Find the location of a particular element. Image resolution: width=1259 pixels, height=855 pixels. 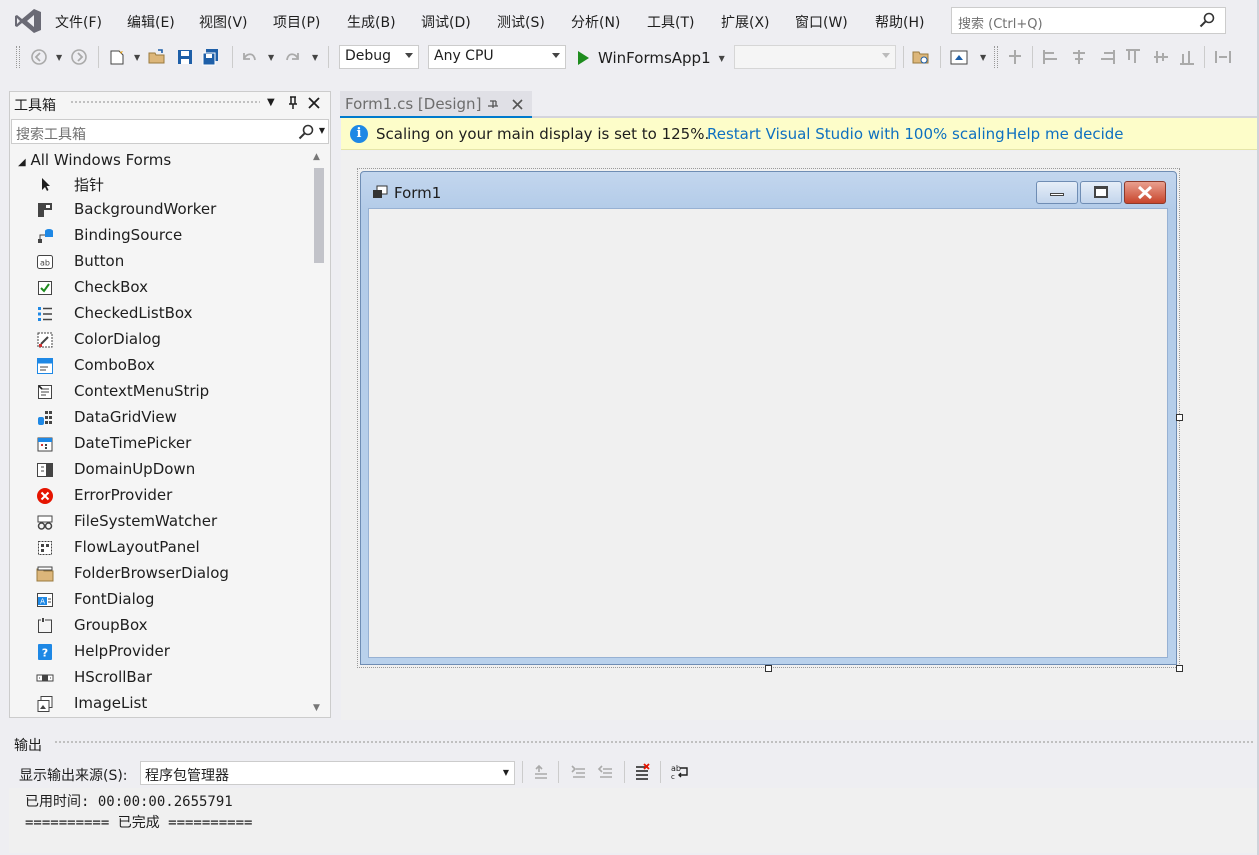

menu-analyze: 分析(N) is located at coordinates (595, 22).